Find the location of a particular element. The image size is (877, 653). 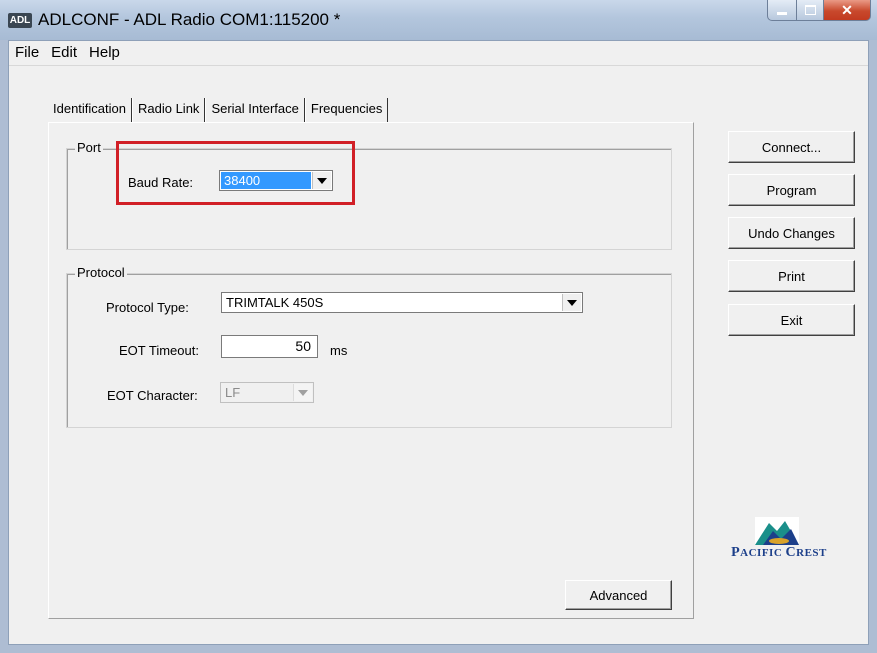

pacific-crest-logo: PACIFIC CREST is located at coordinates (779, 545).